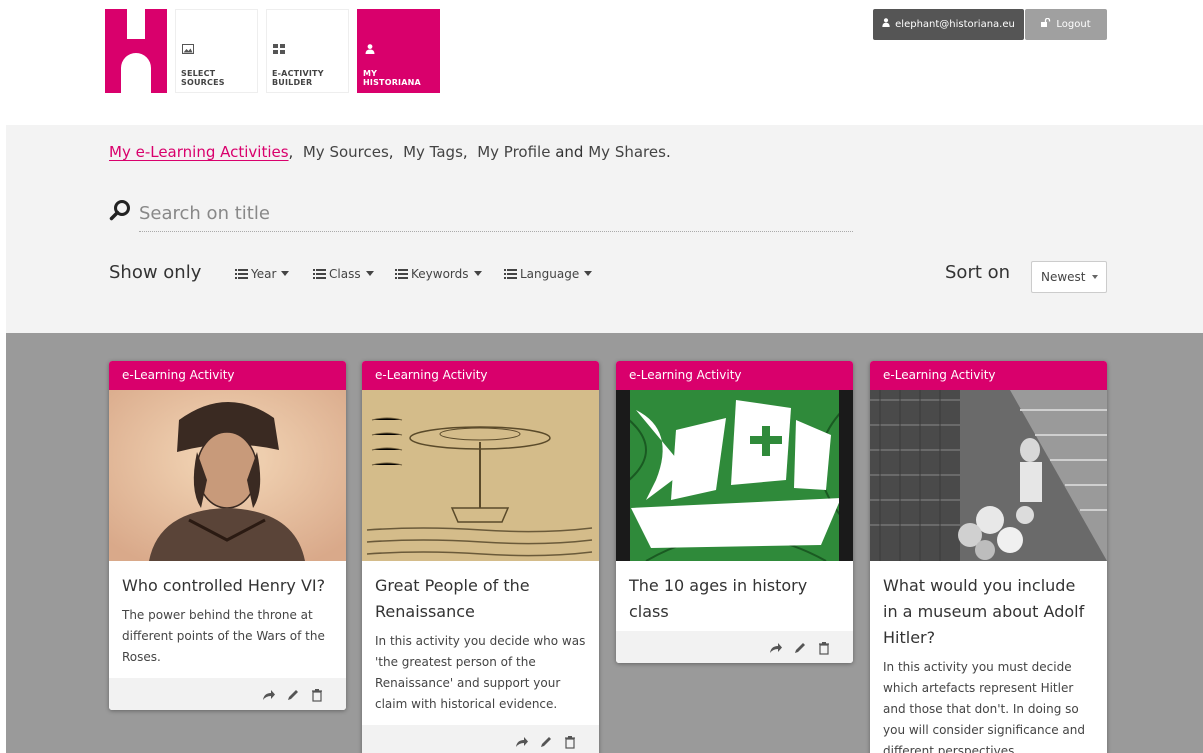 The width and height of the screenshot is (1203, 753). Describe the element at coordinates (1073, 24) in the screenshot. I see `logout-label: Logout` at that location.